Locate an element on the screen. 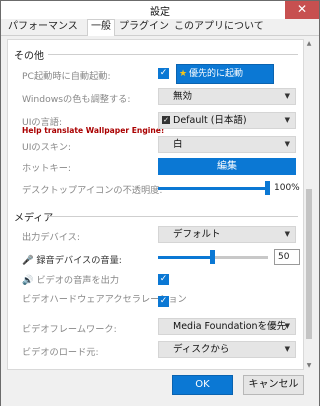 This screenshot has height=406, width=320. video-audio-checkbox: ✓ is located at coordinates (163, 279).